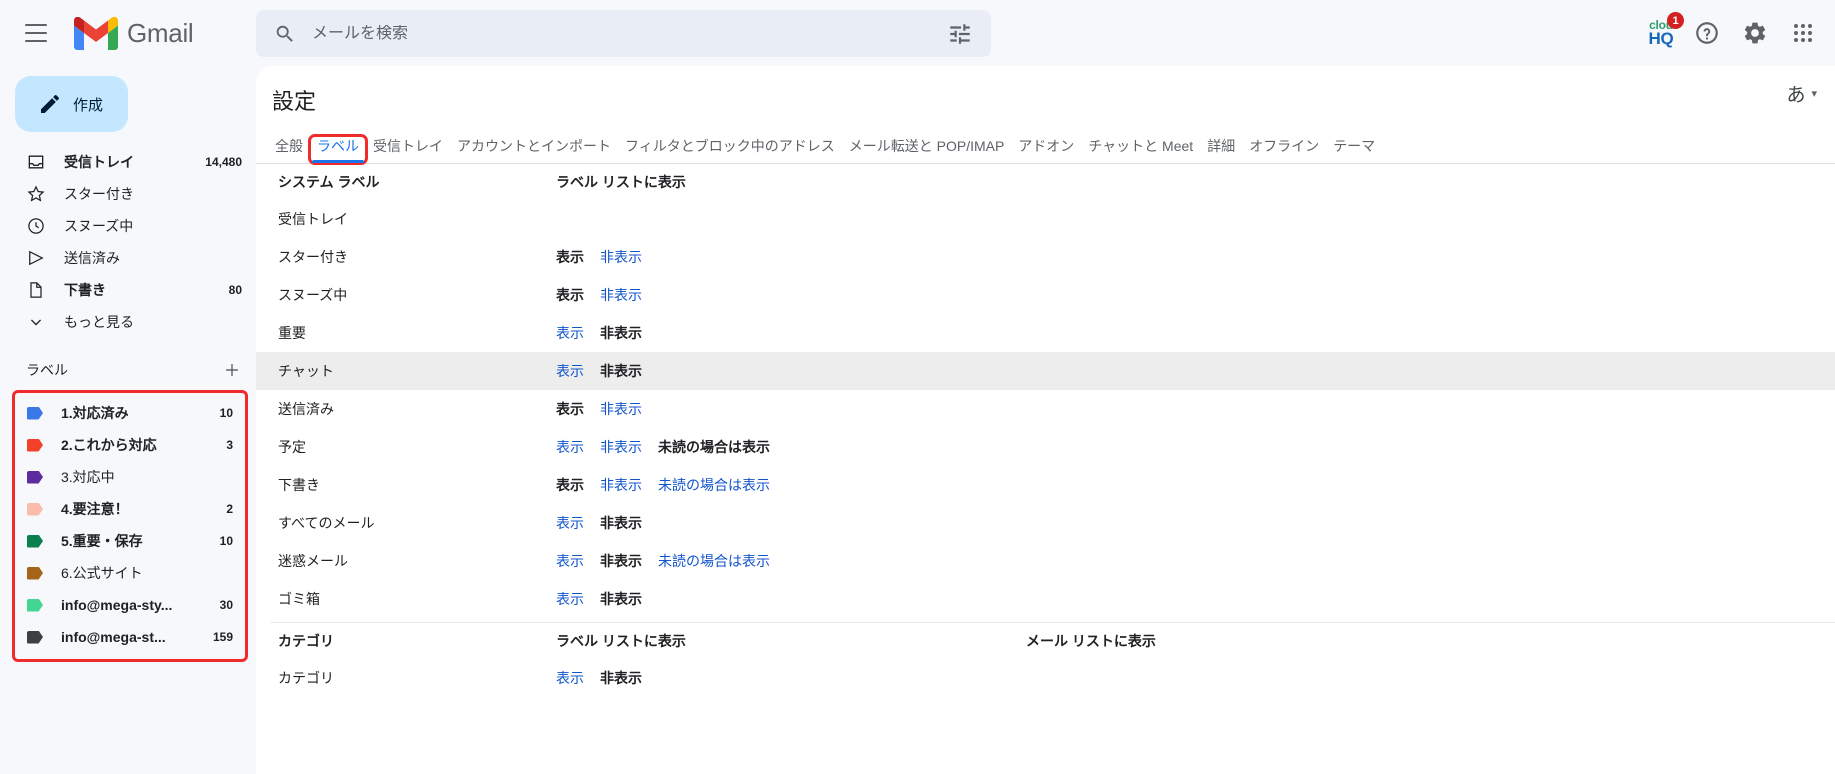 The width and height of the screenshot is (1835, 774). What do you see at coordinates (223, 162) in the screenshot?
I see `sidebar-count-inbox: 14,480` at bounding box center [223, 162].